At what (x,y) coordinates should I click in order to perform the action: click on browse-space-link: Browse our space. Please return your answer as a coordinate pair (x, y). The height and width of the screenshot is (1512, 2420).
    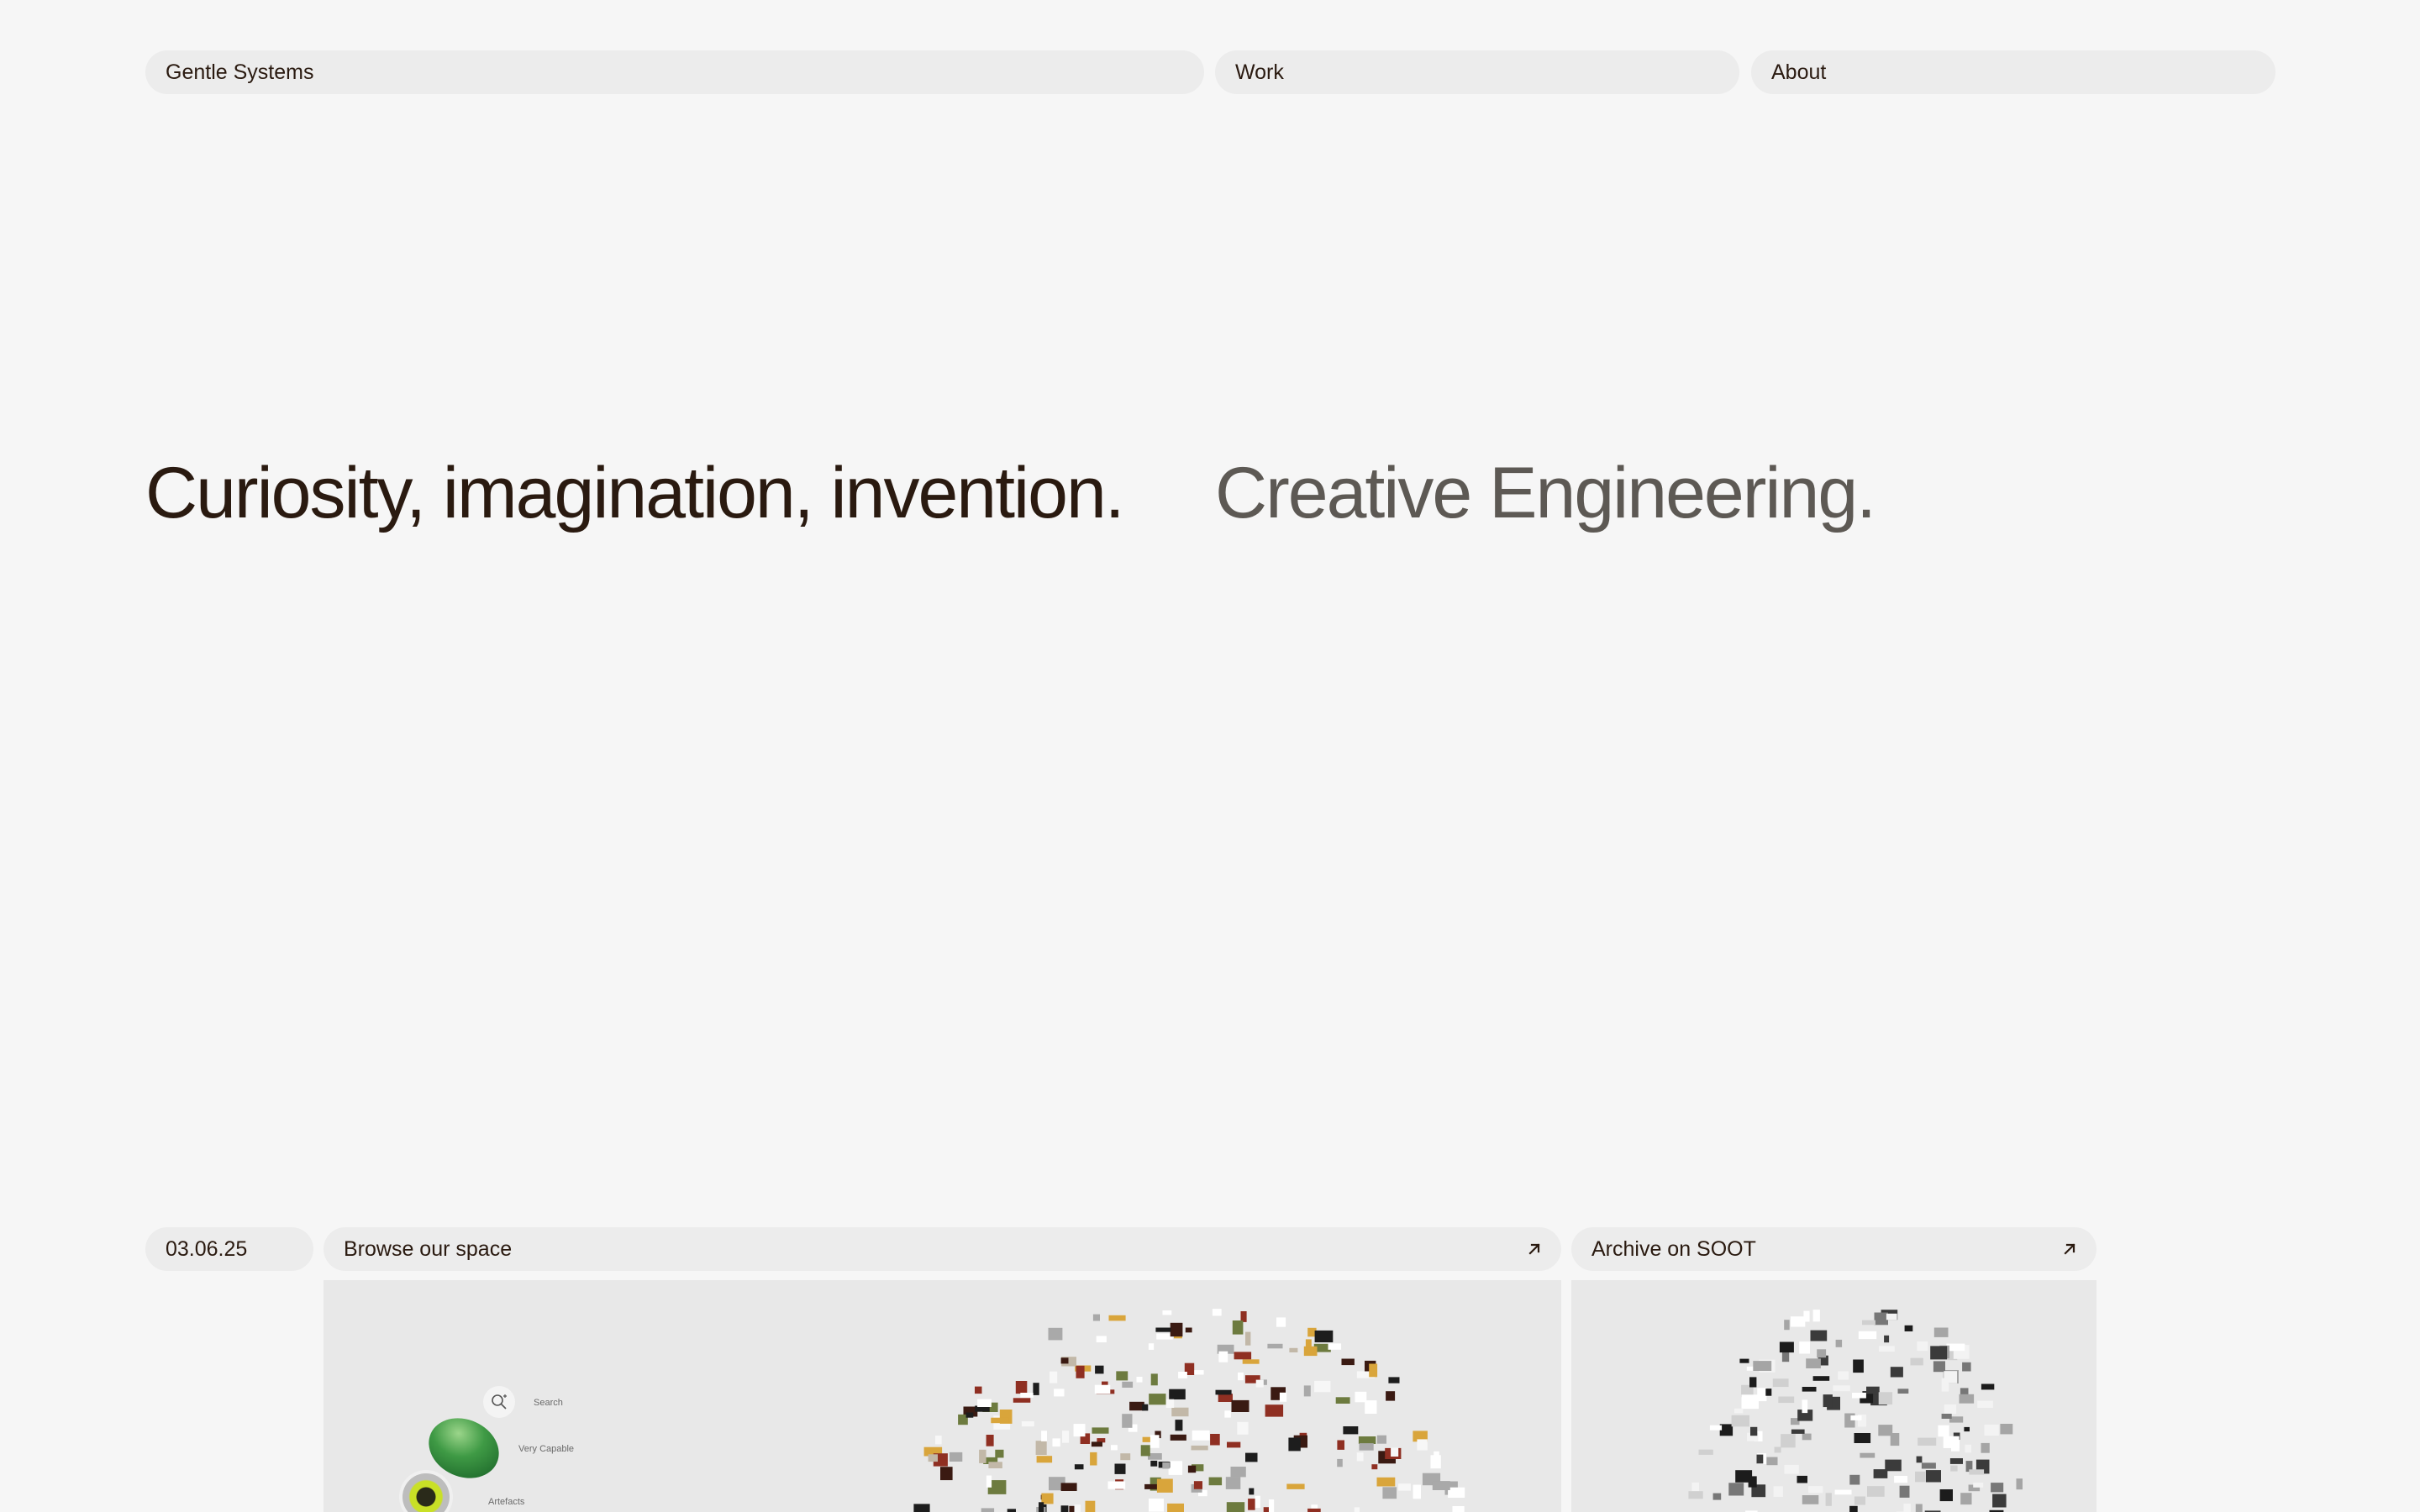
    Looking at the image, I should click on (942, 1249).